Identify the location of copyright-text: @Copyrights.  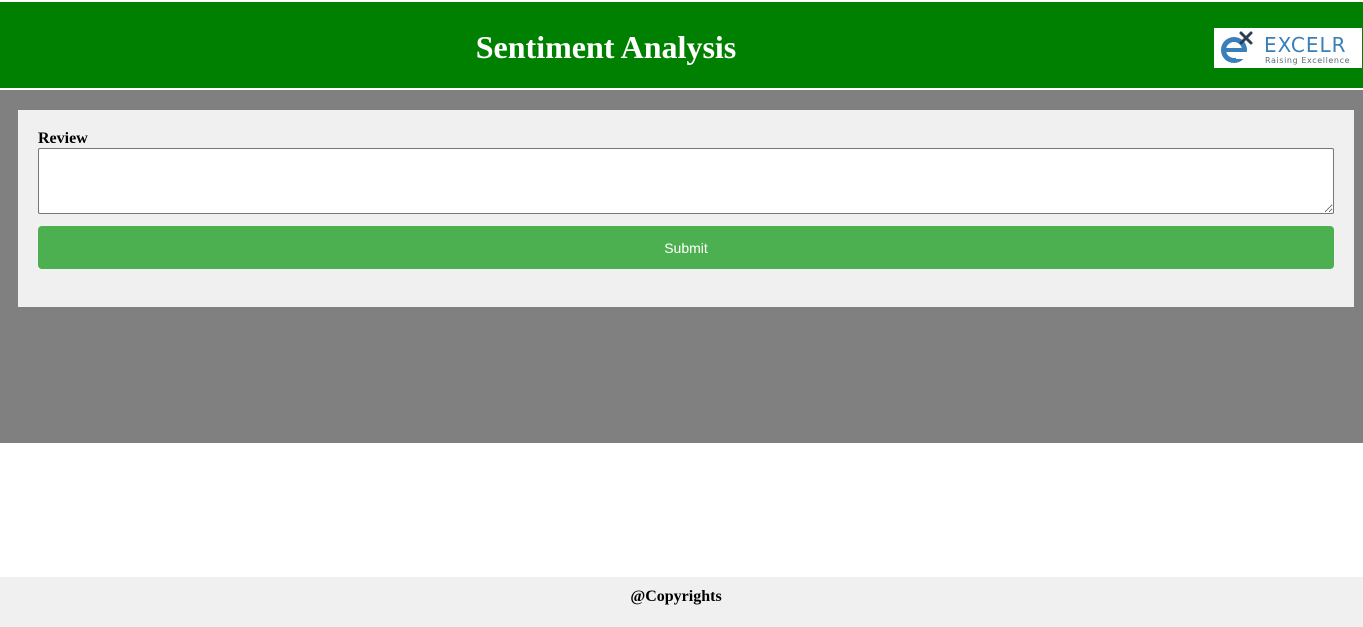
(676, 596).